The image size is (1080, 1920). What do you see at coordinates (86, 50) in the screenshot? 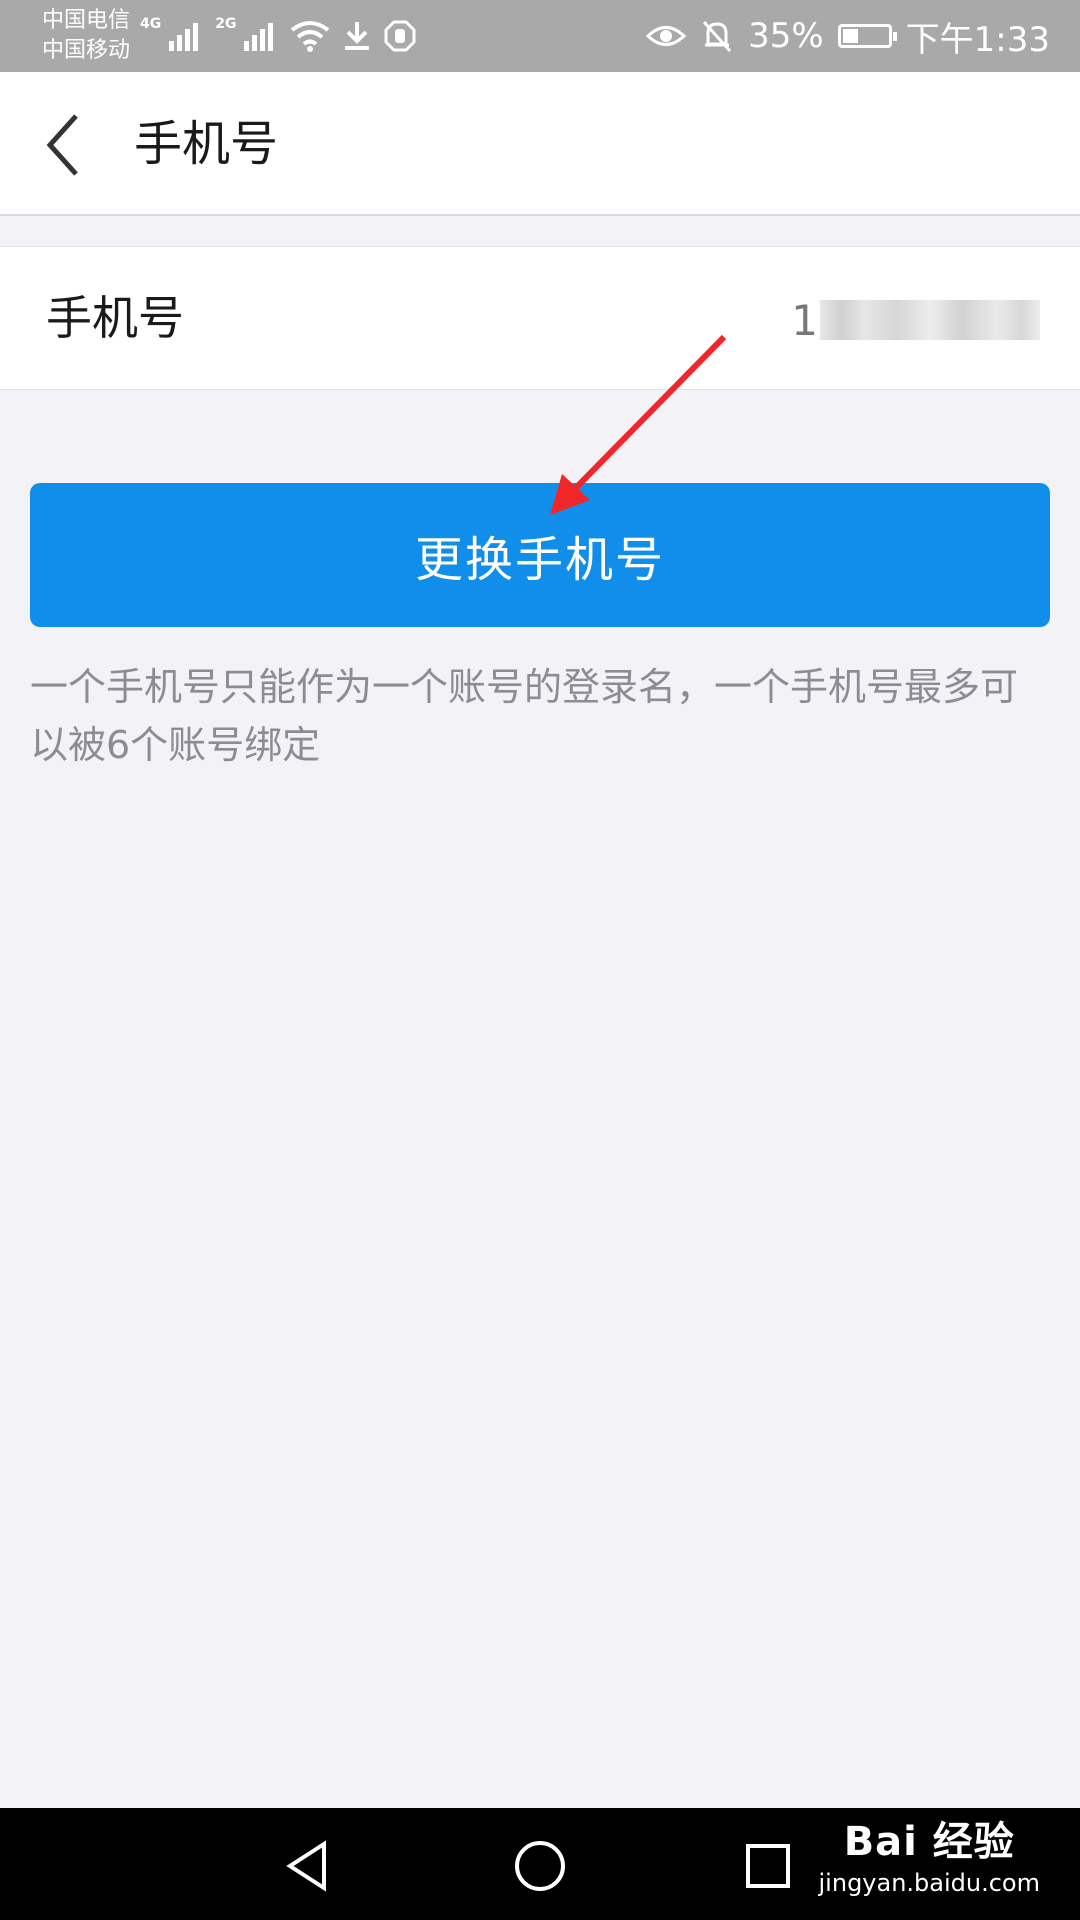
I see `carrier-2: 中国移动` at bounding box center [86, 50].